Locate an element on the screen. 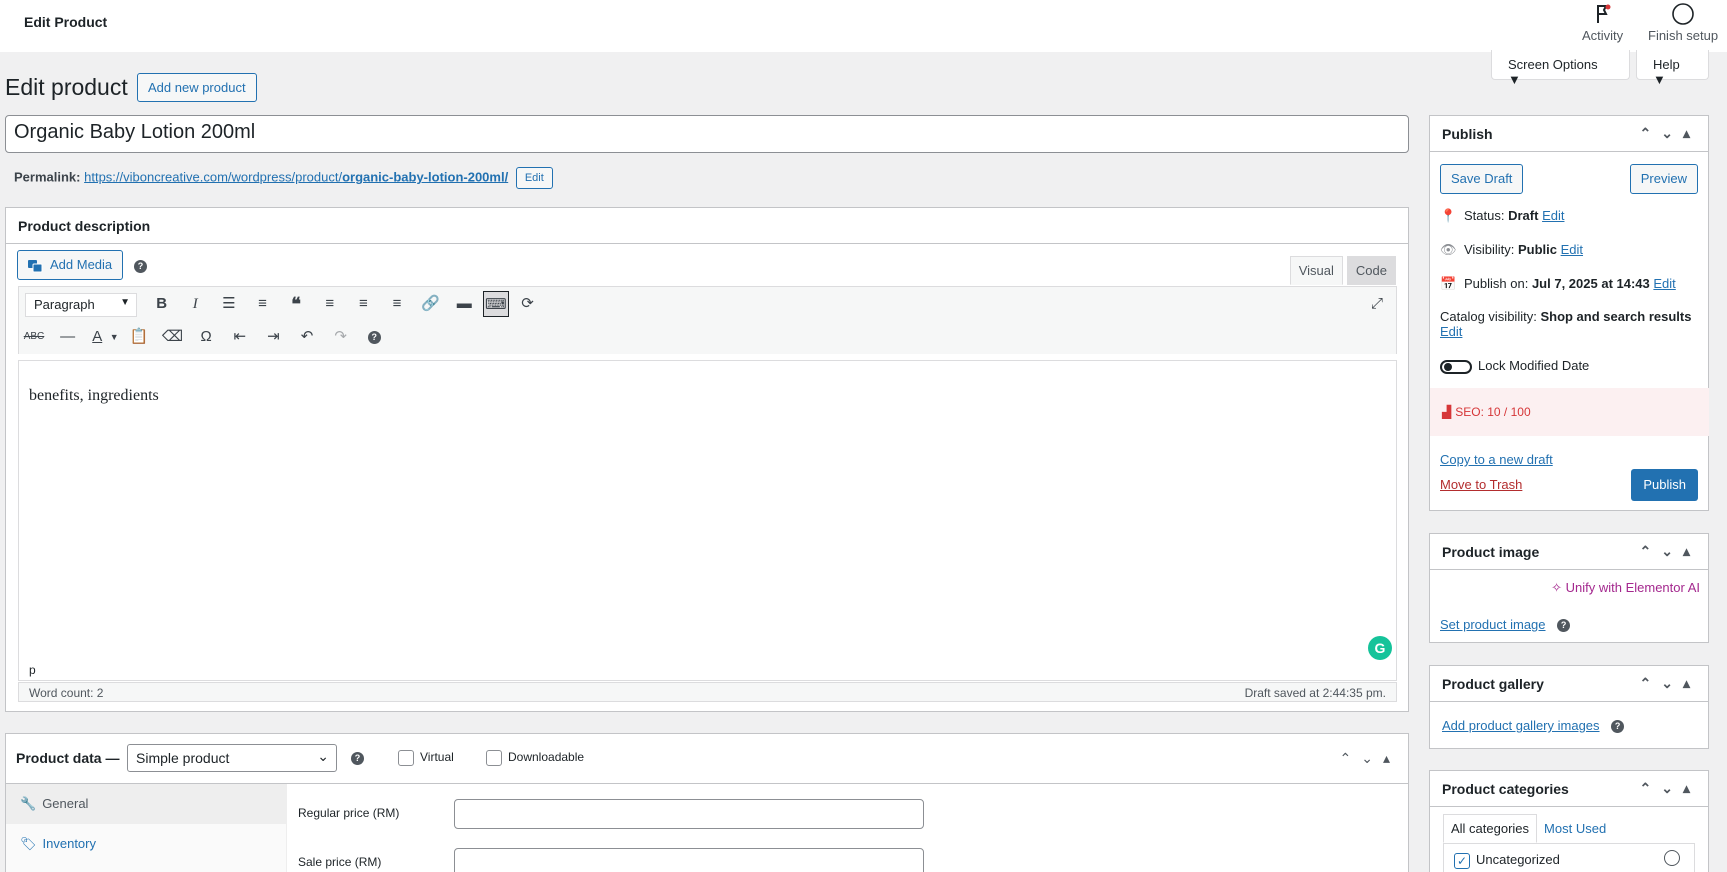 This screenshot has height=872, width=1727. sale-price-input is located at coordinates (689, 860).